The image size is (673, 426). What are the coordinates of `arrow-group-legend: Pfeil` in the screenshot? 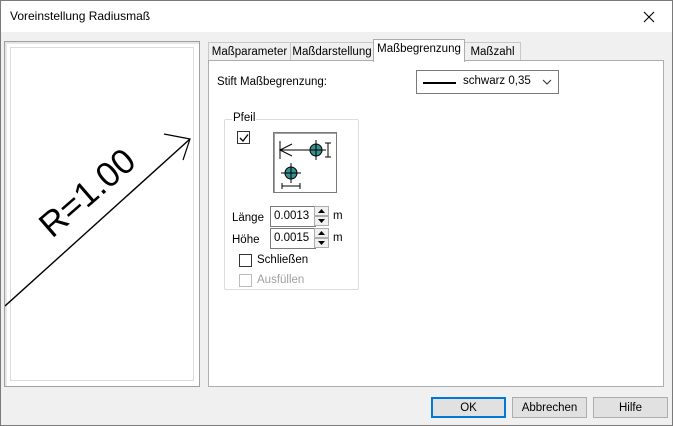 It's located at (244, 118).